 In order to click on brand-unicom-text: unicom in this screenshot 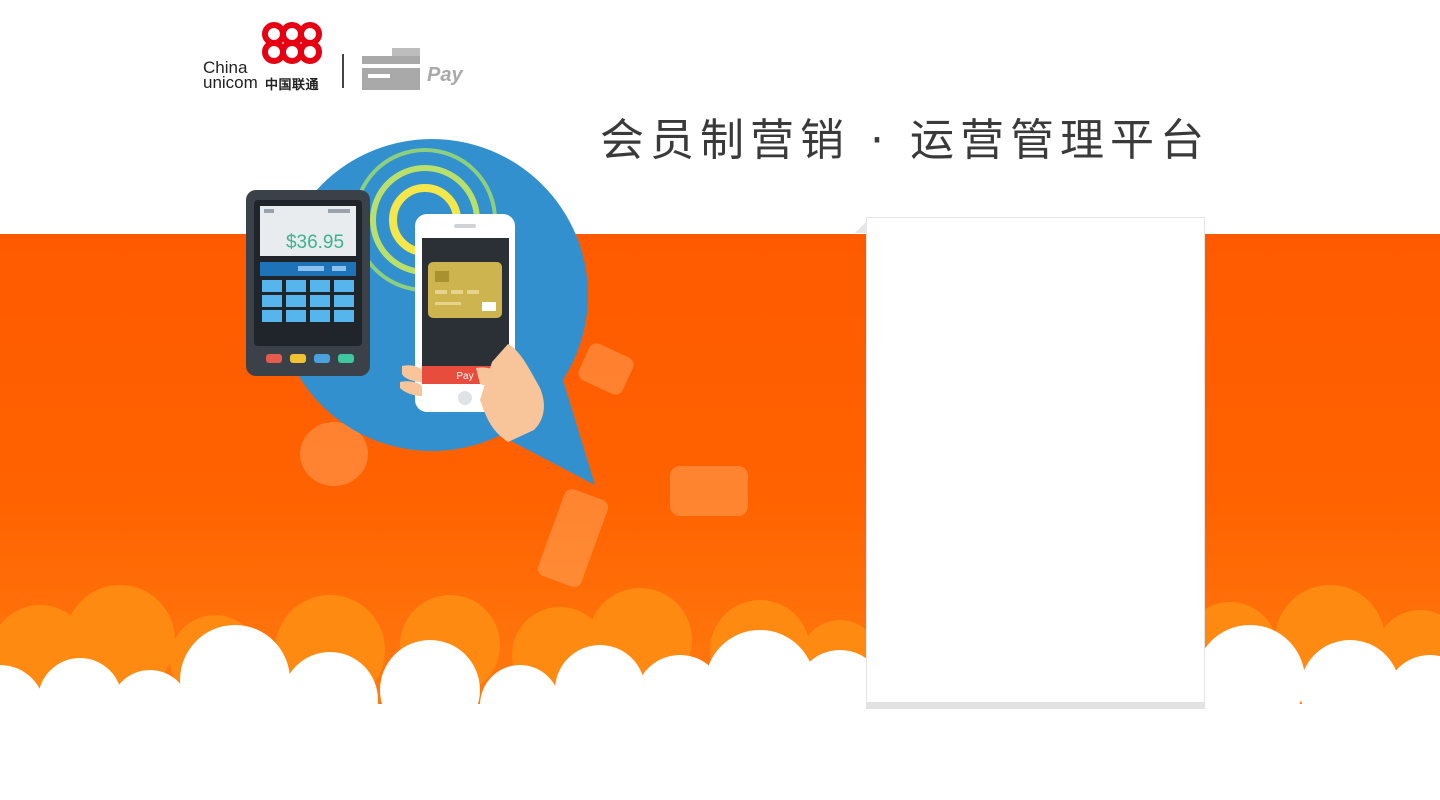, I will do `click(230, 82)`.